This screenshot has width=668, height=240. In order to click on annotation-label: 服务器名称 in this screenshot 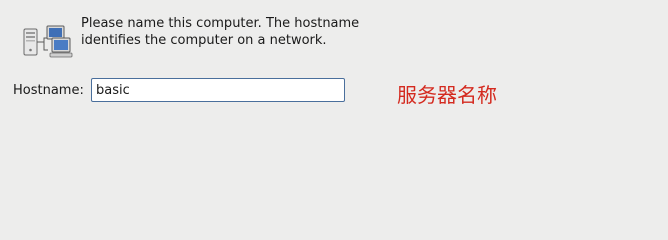, I will do `click(447, 95)`.